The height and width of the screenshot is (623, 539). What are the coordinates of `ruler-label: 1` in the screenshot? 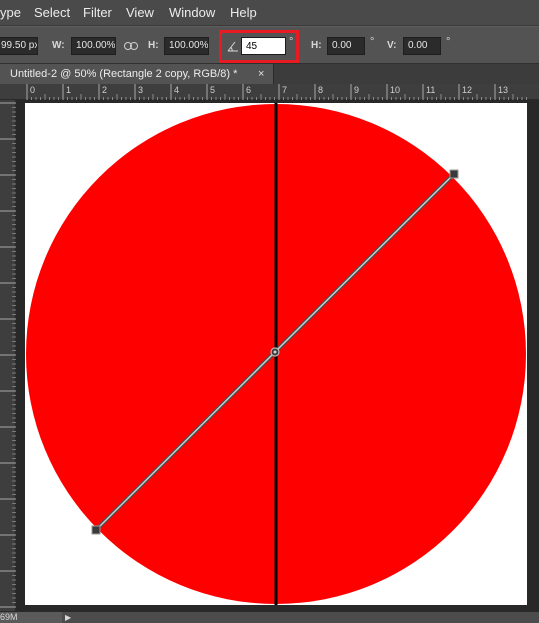 It's located at (68, 90).